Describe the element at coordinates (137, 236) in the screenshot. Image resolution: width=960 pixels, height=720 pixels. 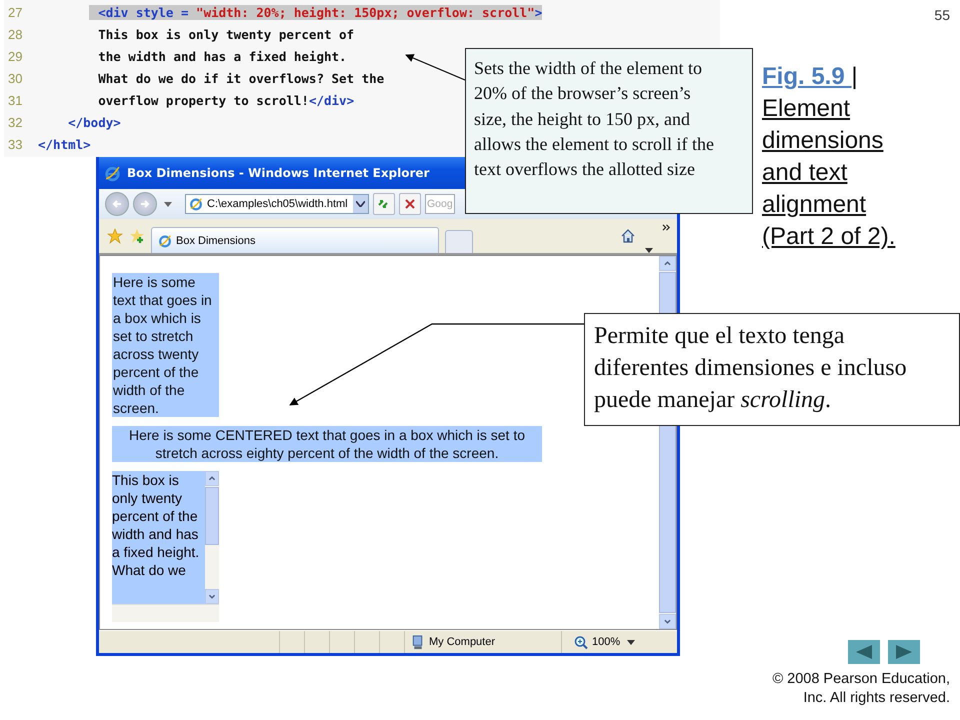
I see `add-favorite-icon` at that location.